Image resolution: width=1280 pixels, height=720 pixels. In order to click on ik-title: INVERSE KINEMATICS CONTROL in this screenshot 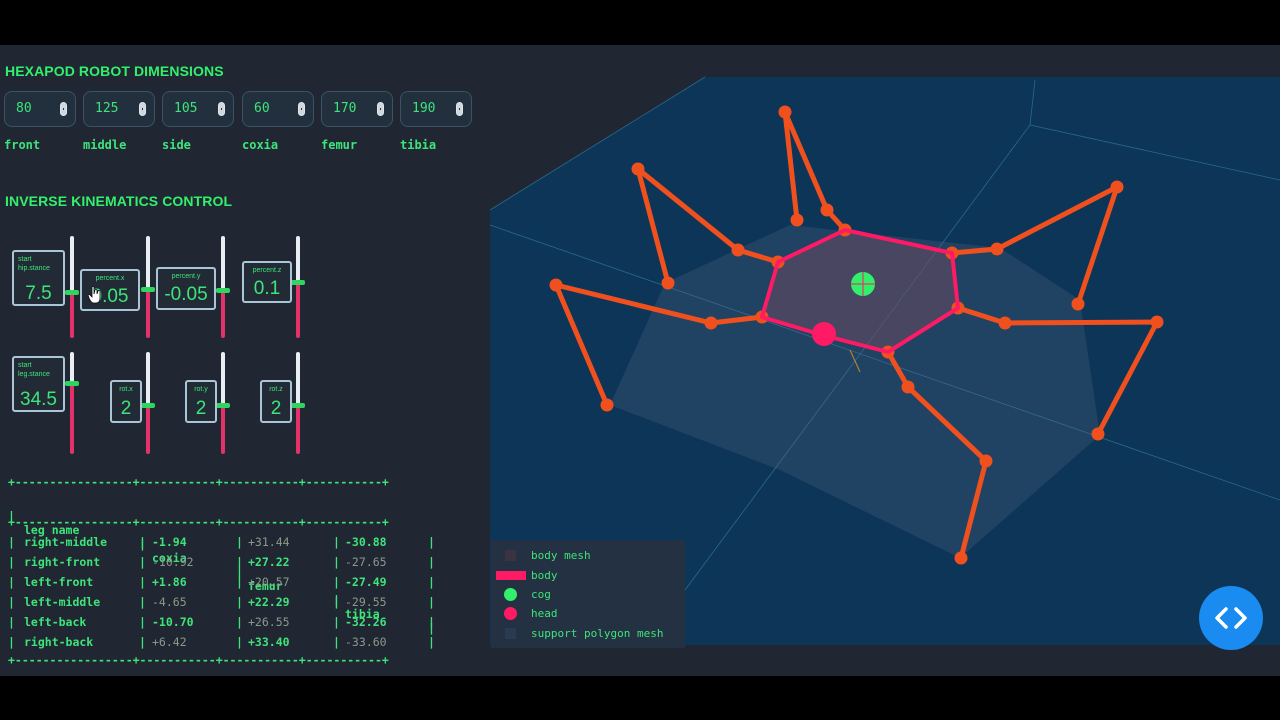, I will do `click(119, 201)`.